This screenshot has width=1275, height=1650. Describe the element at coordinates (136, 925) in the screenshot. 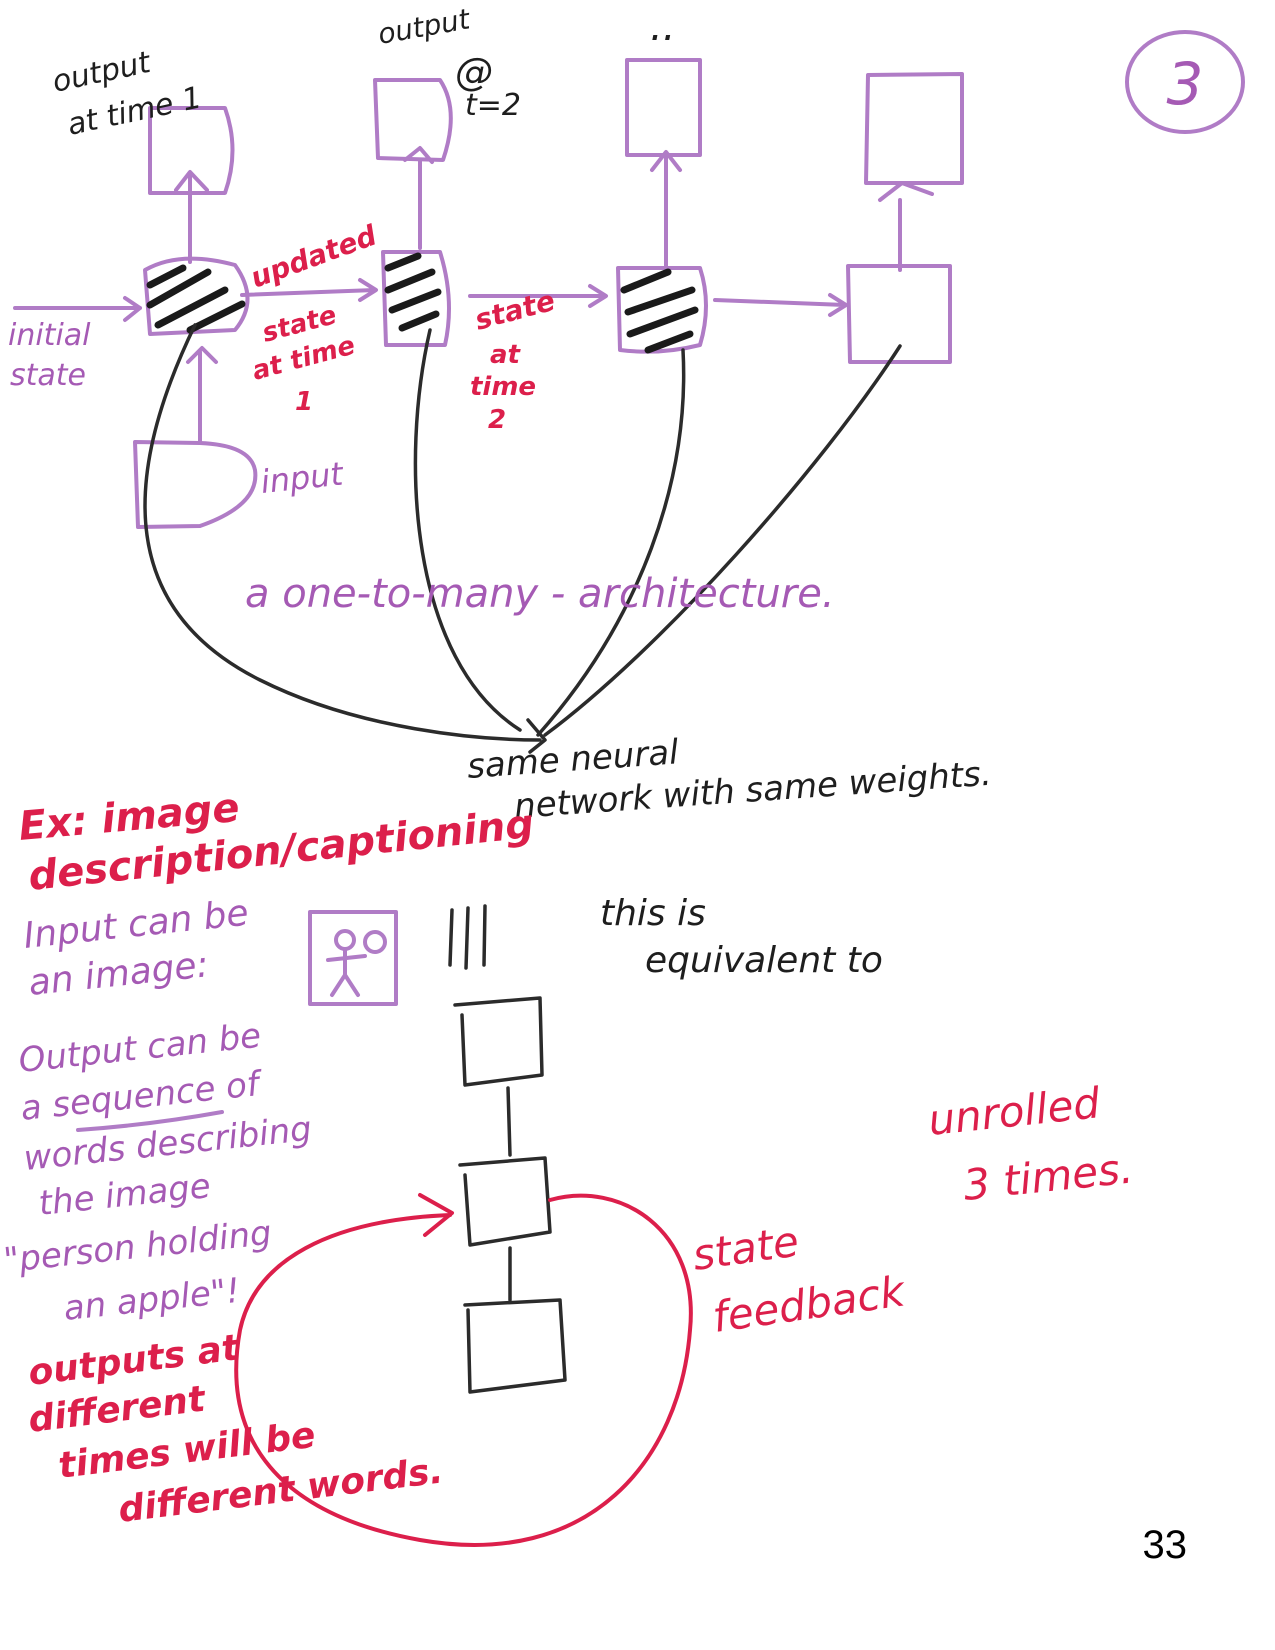

I see `svg-text: Input can be` at that location.